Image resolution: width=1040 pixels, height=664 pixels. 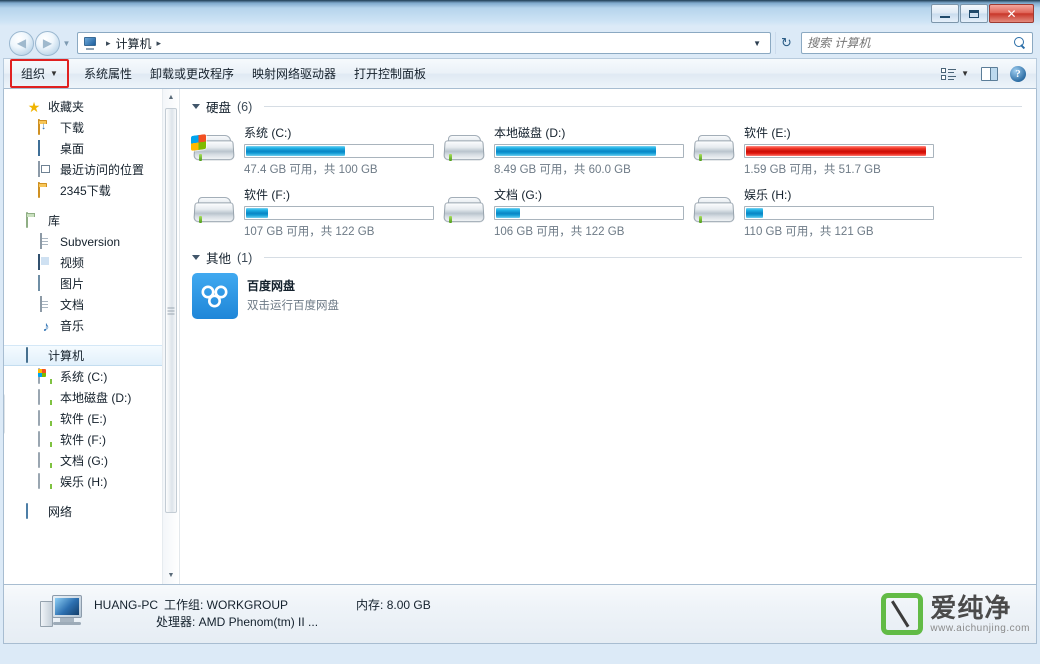 I want to click on status-computer-name: HUANG-PC, so click(x=126, y=605).